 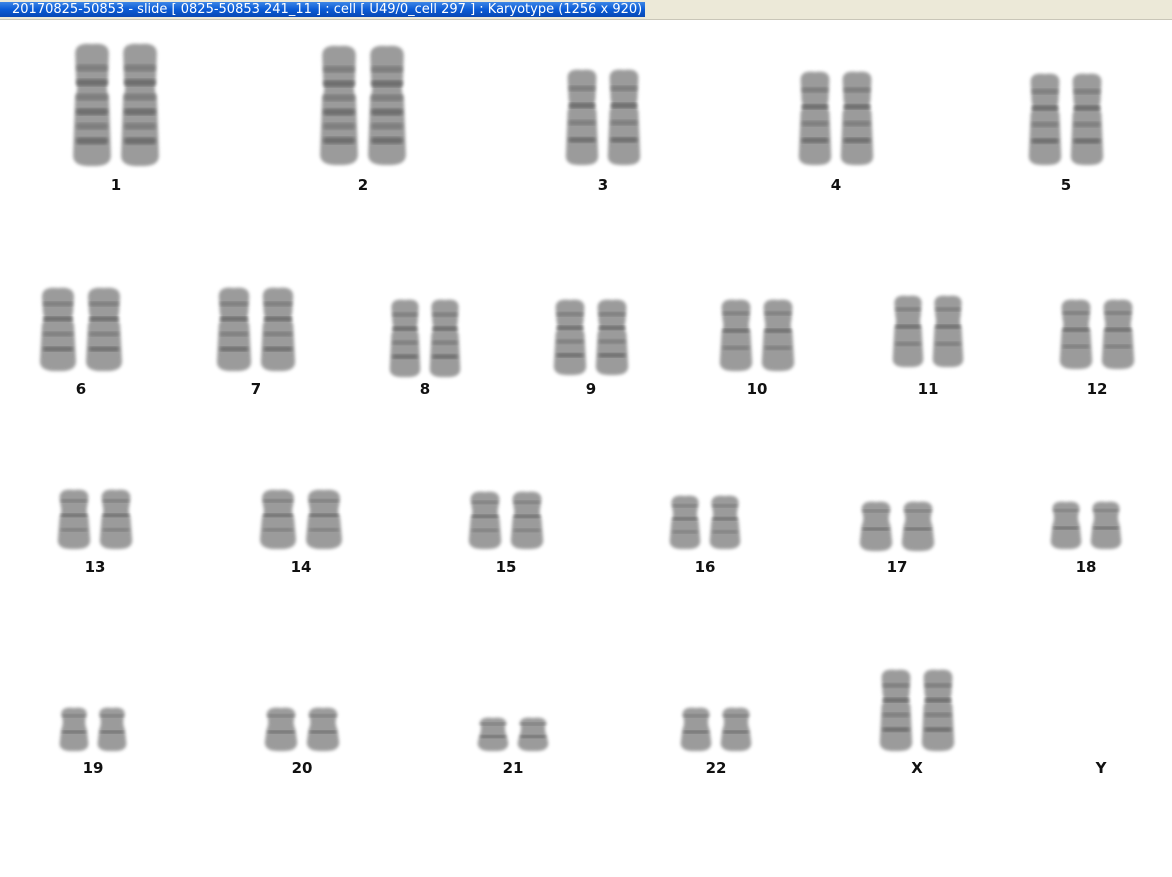 What do you see at coordinates (533, 734) in the screenshot?
I see `chromosome-21-b` at bounding box center [533, 734].